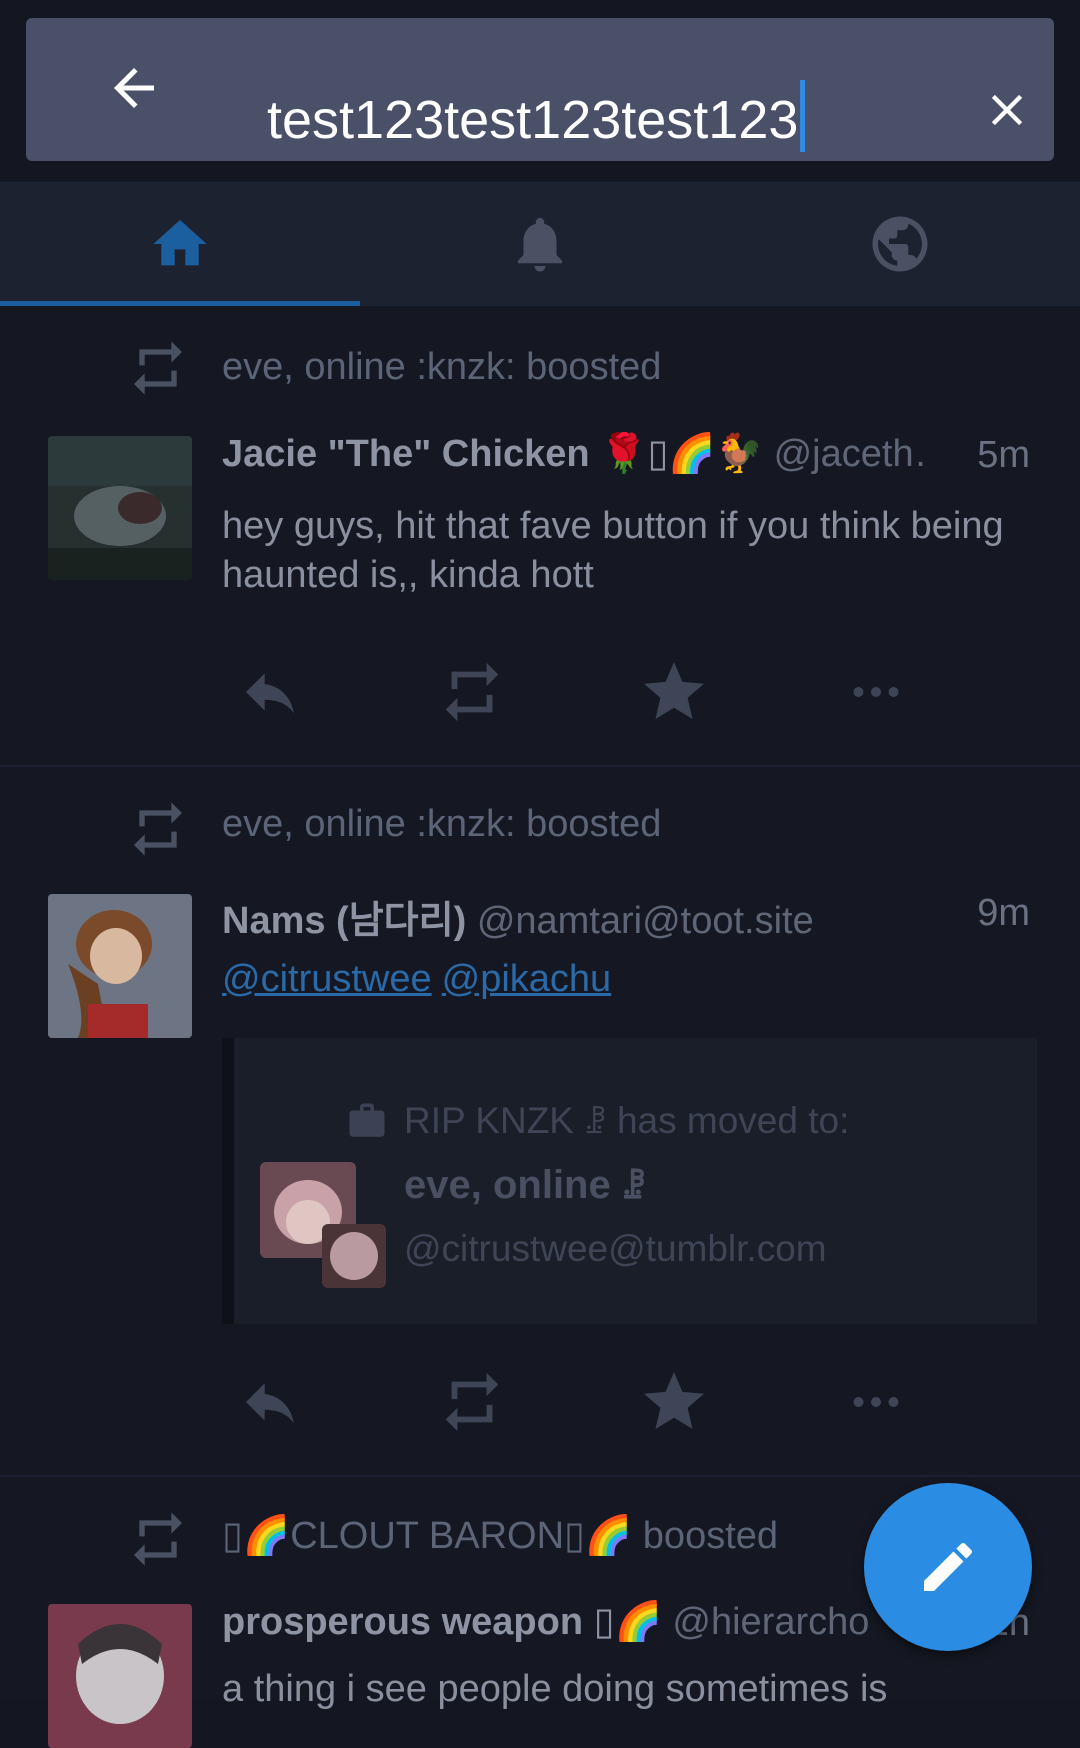  I want to click on search-query-text: test123test123test123, so click(533, 120).